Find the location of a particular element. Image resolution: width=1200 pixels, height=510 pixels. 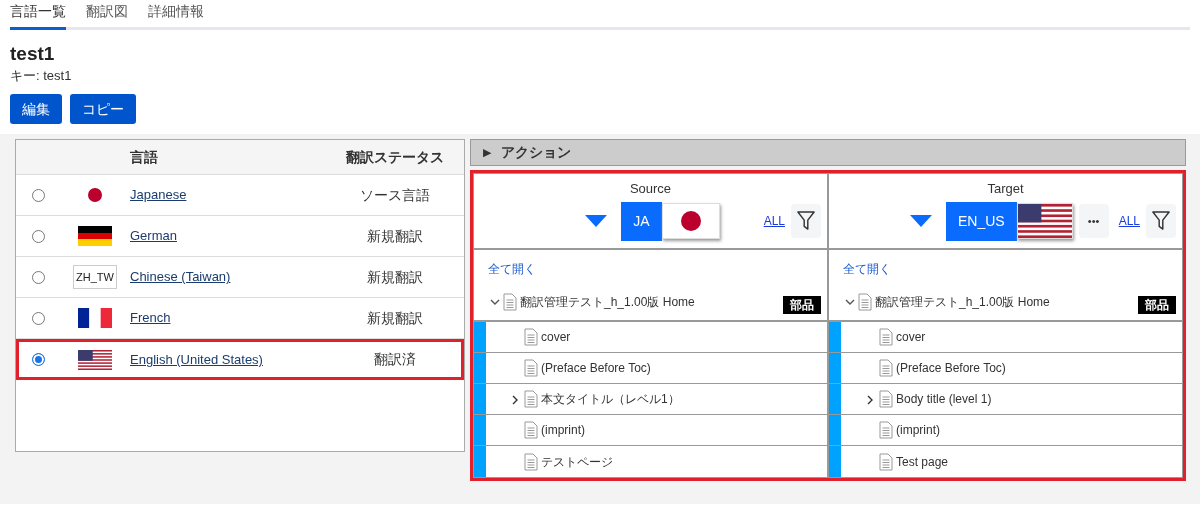

status-text: 翻訳済 is located at coordinates (394, 359).